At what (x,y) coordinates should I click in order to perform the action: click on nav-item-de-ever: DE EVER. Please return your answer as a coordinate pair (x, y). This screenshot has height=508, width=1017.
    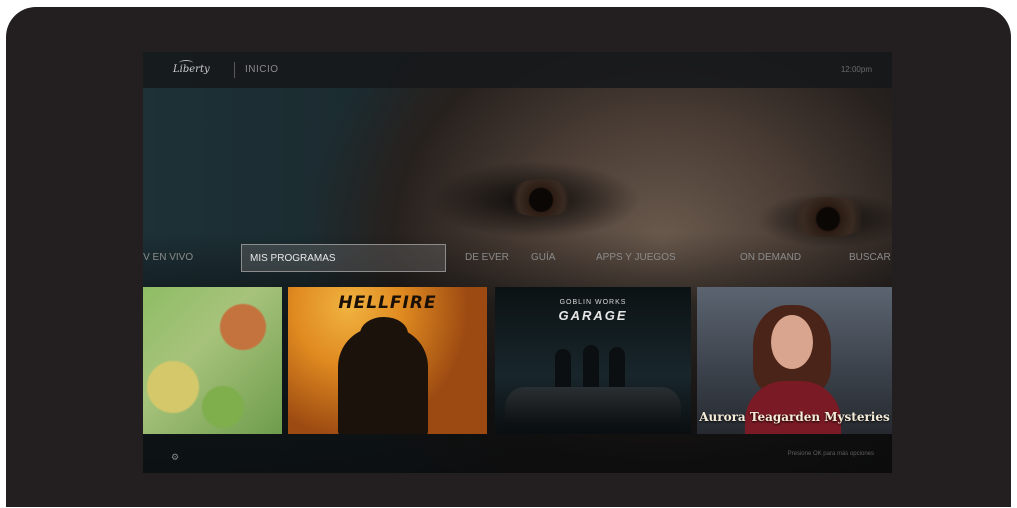
    Looking at the image, I should click on (487, 257).